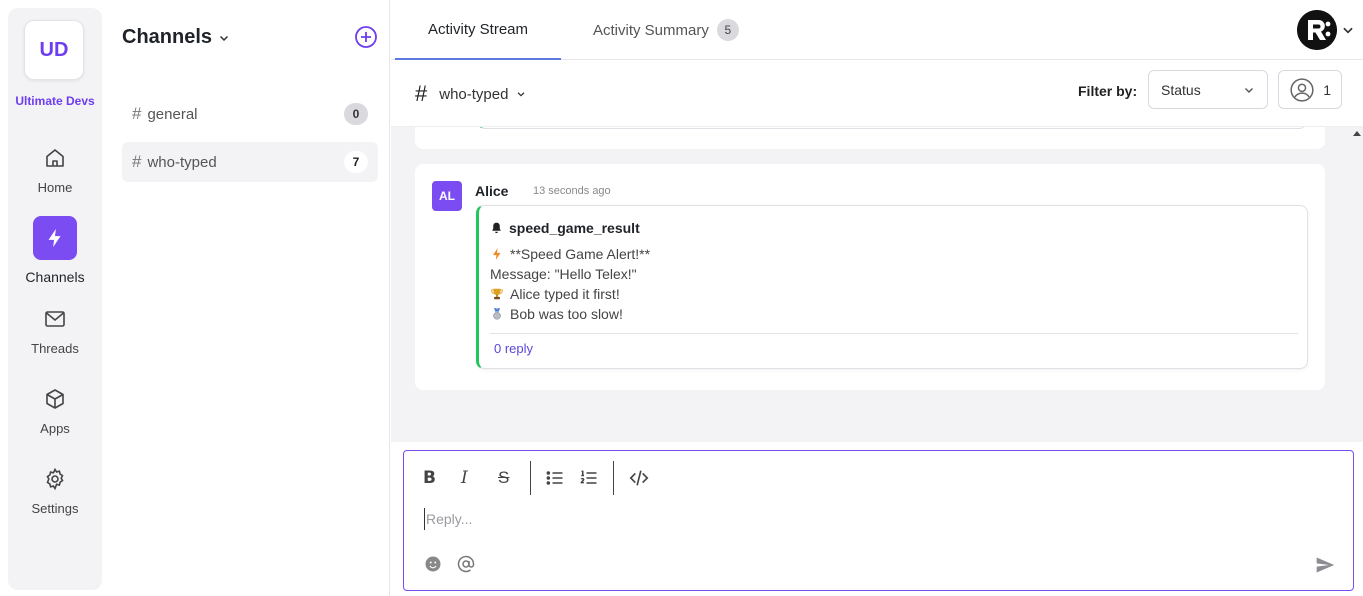 The image size is (1363, 596). What do you see at coordinates (55, 411) in the screenshot?
I see `nav-apps: Apps` at bounding box center [55, 411].